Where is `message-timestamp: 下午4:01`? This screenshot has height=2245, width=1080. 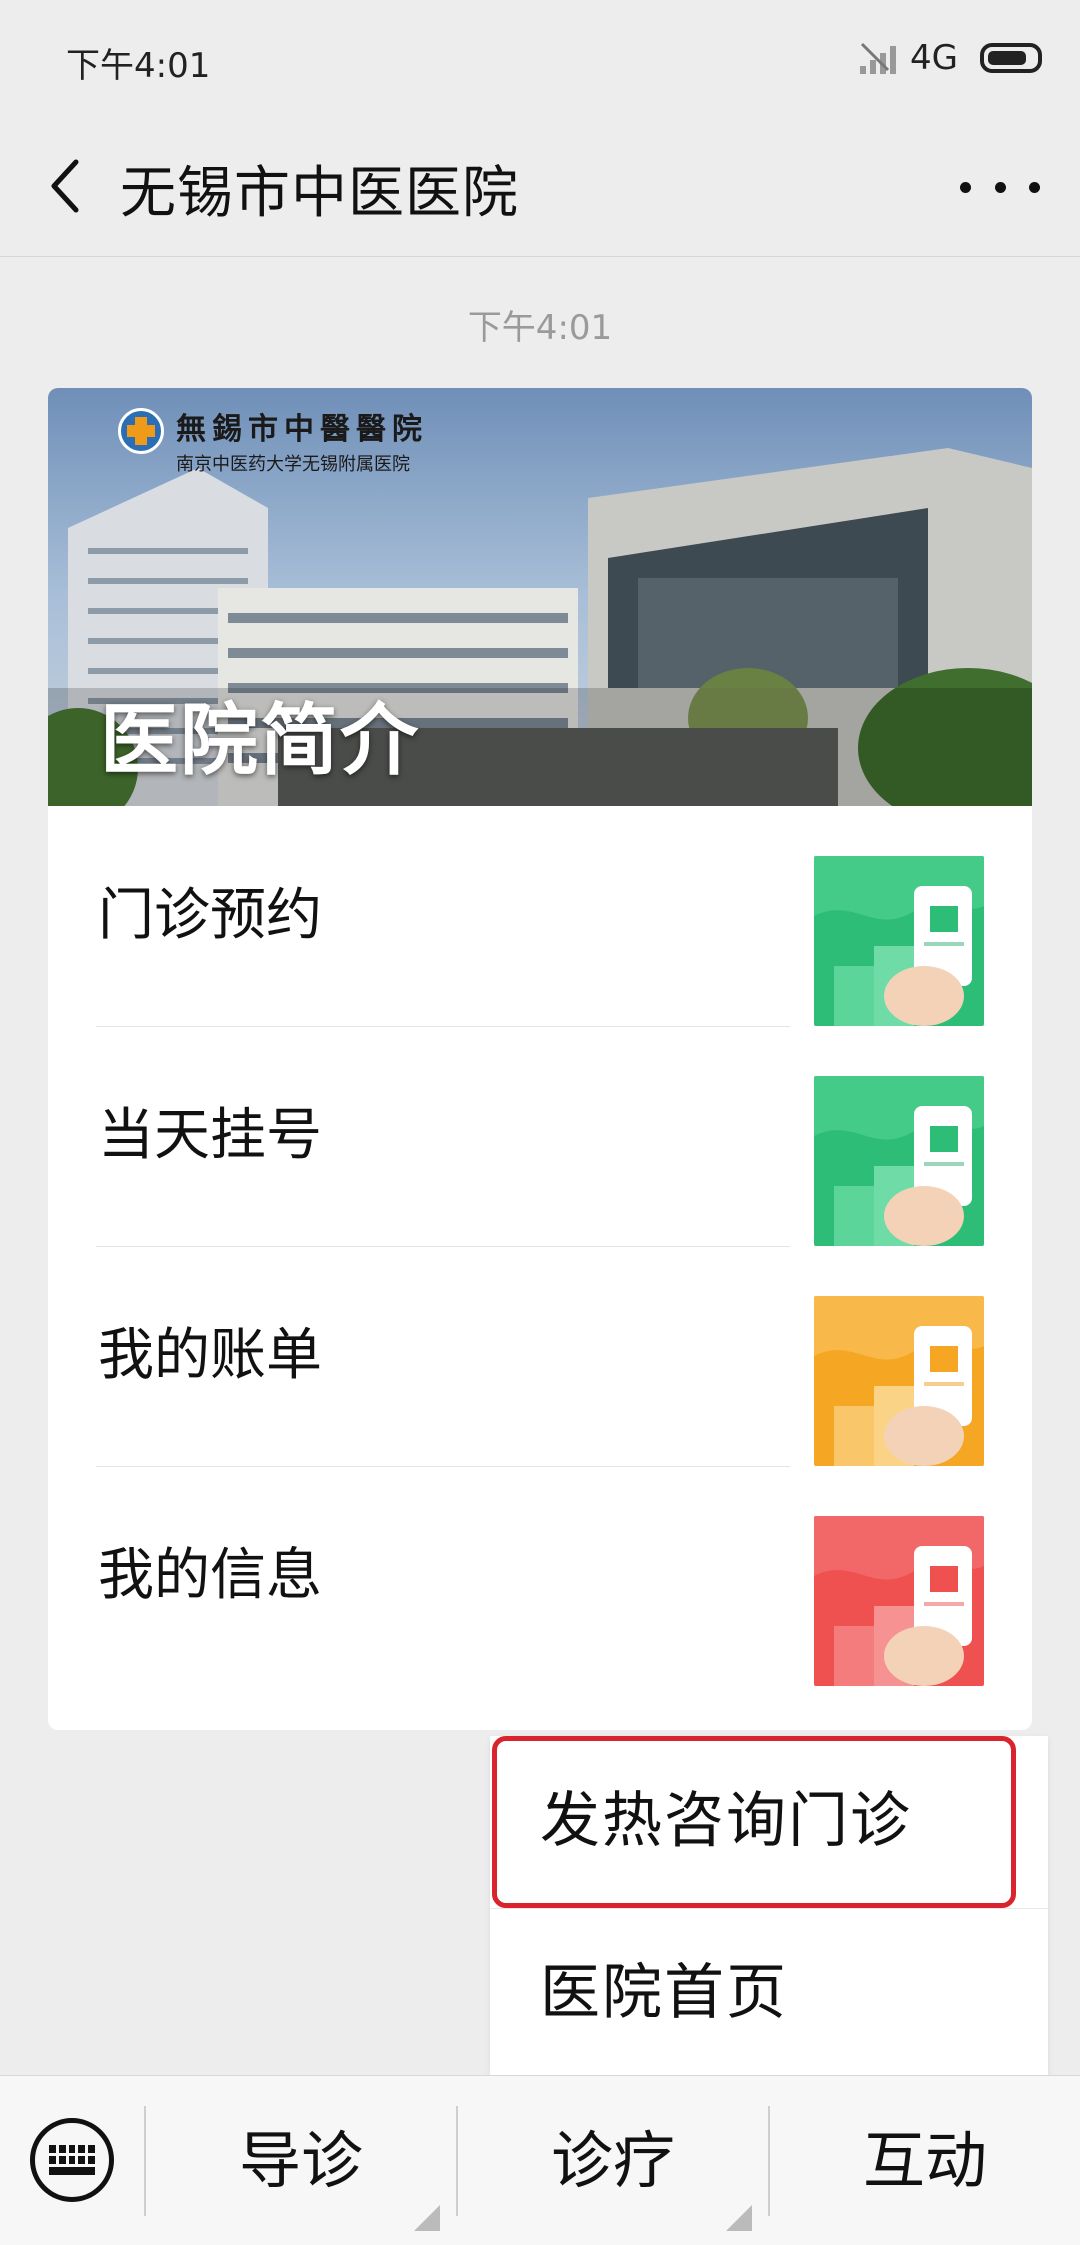 message-timestamp: 下午4:01 is located at coordinates (540, 328).